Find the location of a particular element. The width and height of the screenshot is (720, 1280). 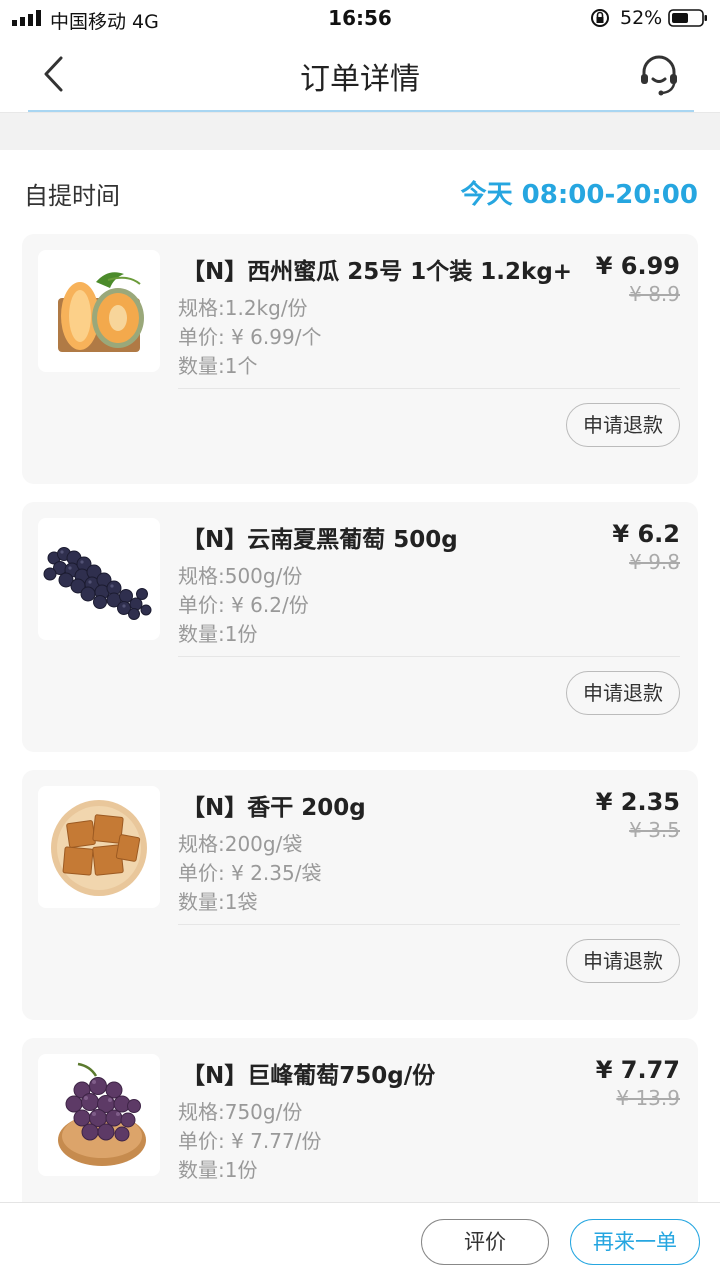

product-name: 【N】西州蜜瓜 25号 1个装 1.2kg+ is located at coordinates (377, 272).